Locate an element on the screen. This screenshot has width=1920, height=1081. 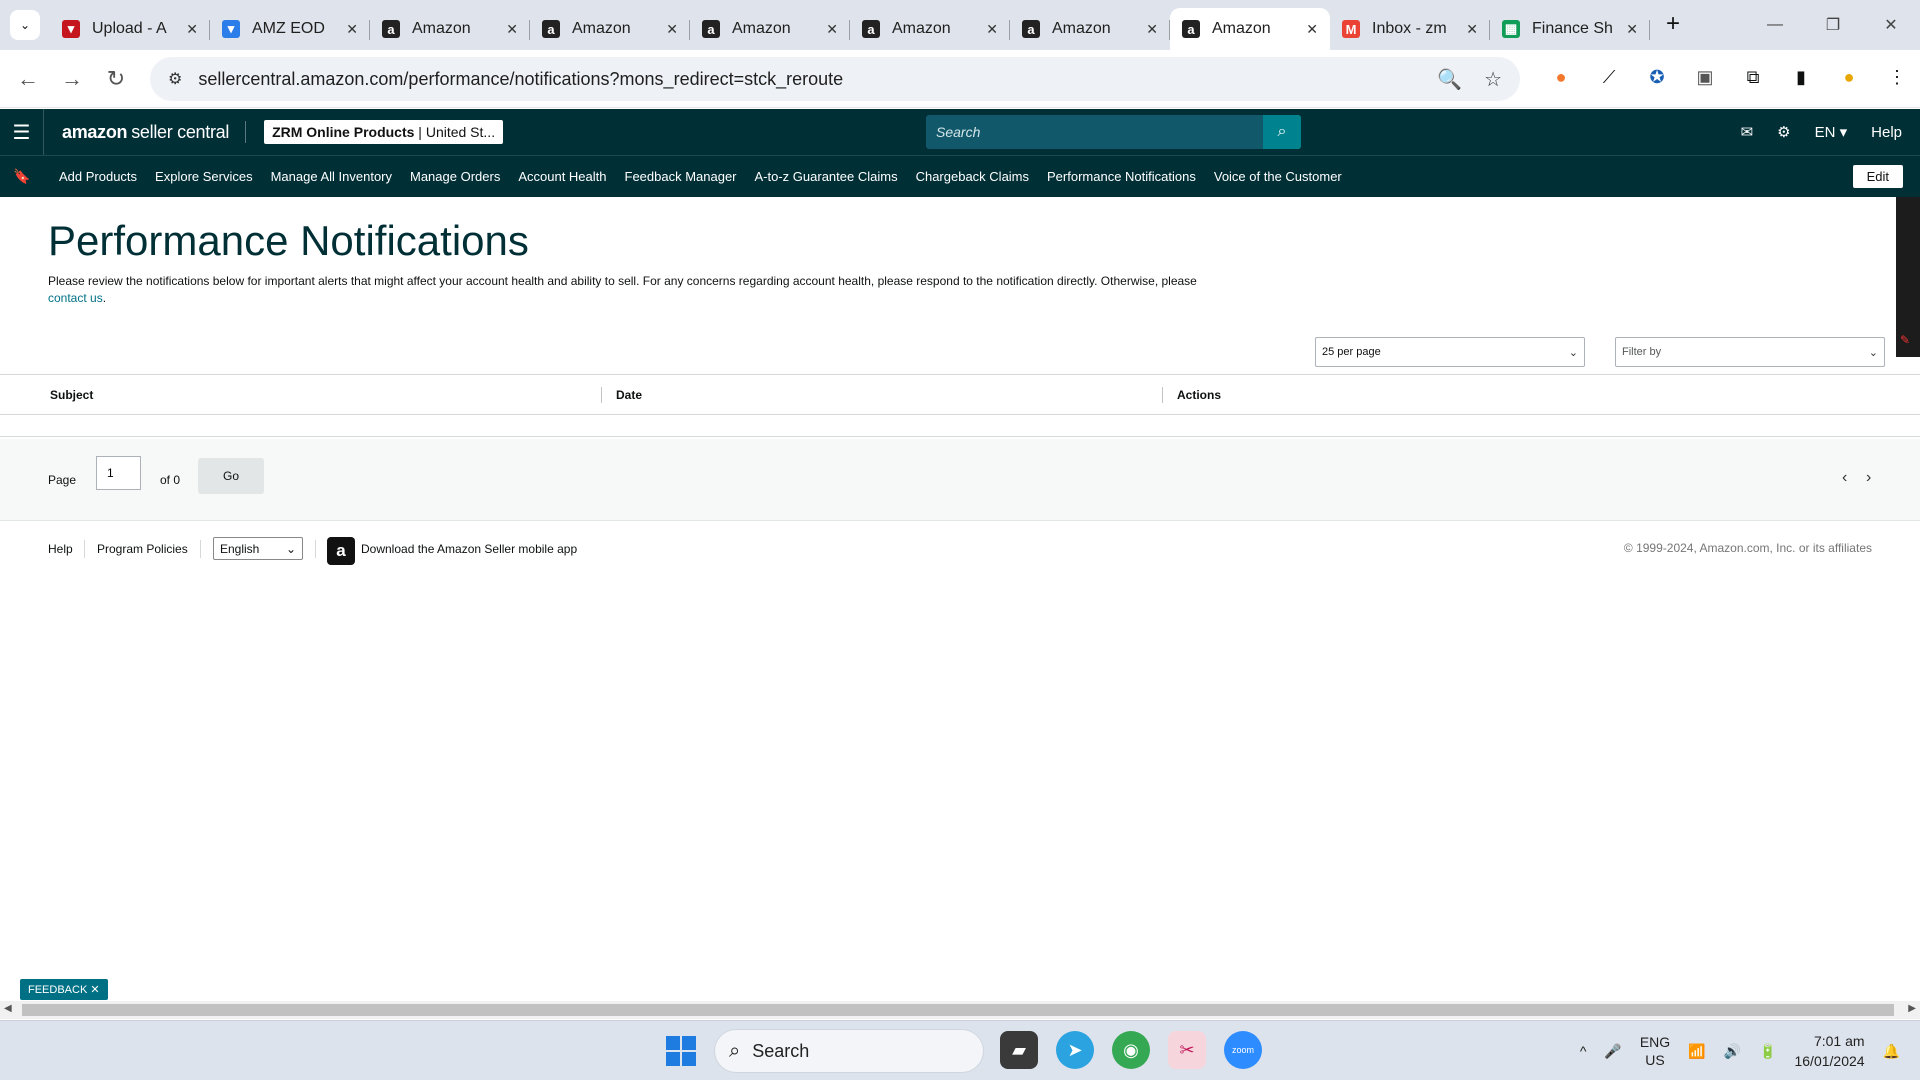
column-subject: Subject is located at coordinates (71, 395).